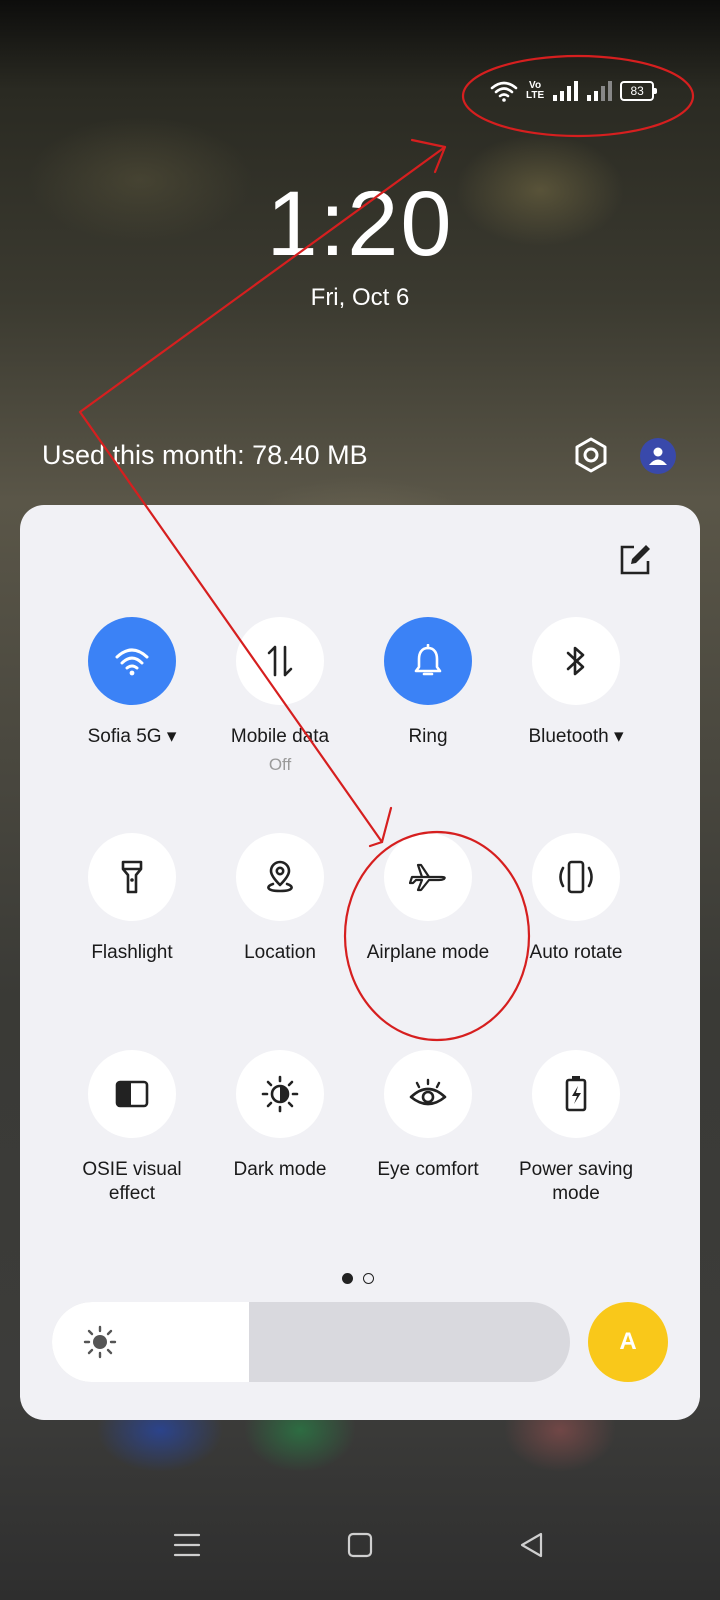  I want to click on airplane-icon, so click(427, 877).